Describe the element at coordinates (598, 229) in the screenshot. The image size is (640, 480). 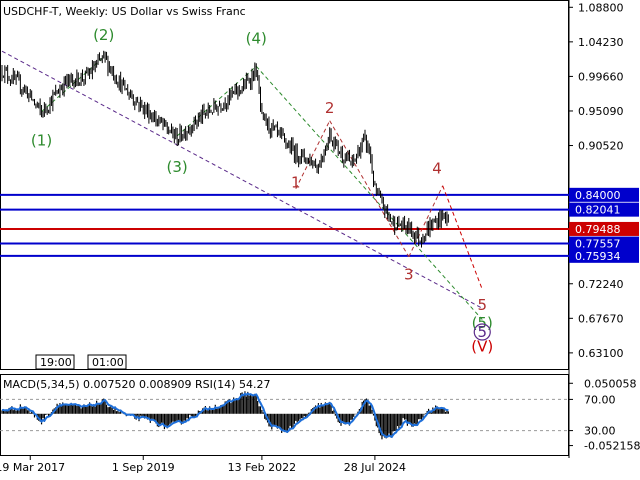
I see `level-price-label: 0.79488` at that location.